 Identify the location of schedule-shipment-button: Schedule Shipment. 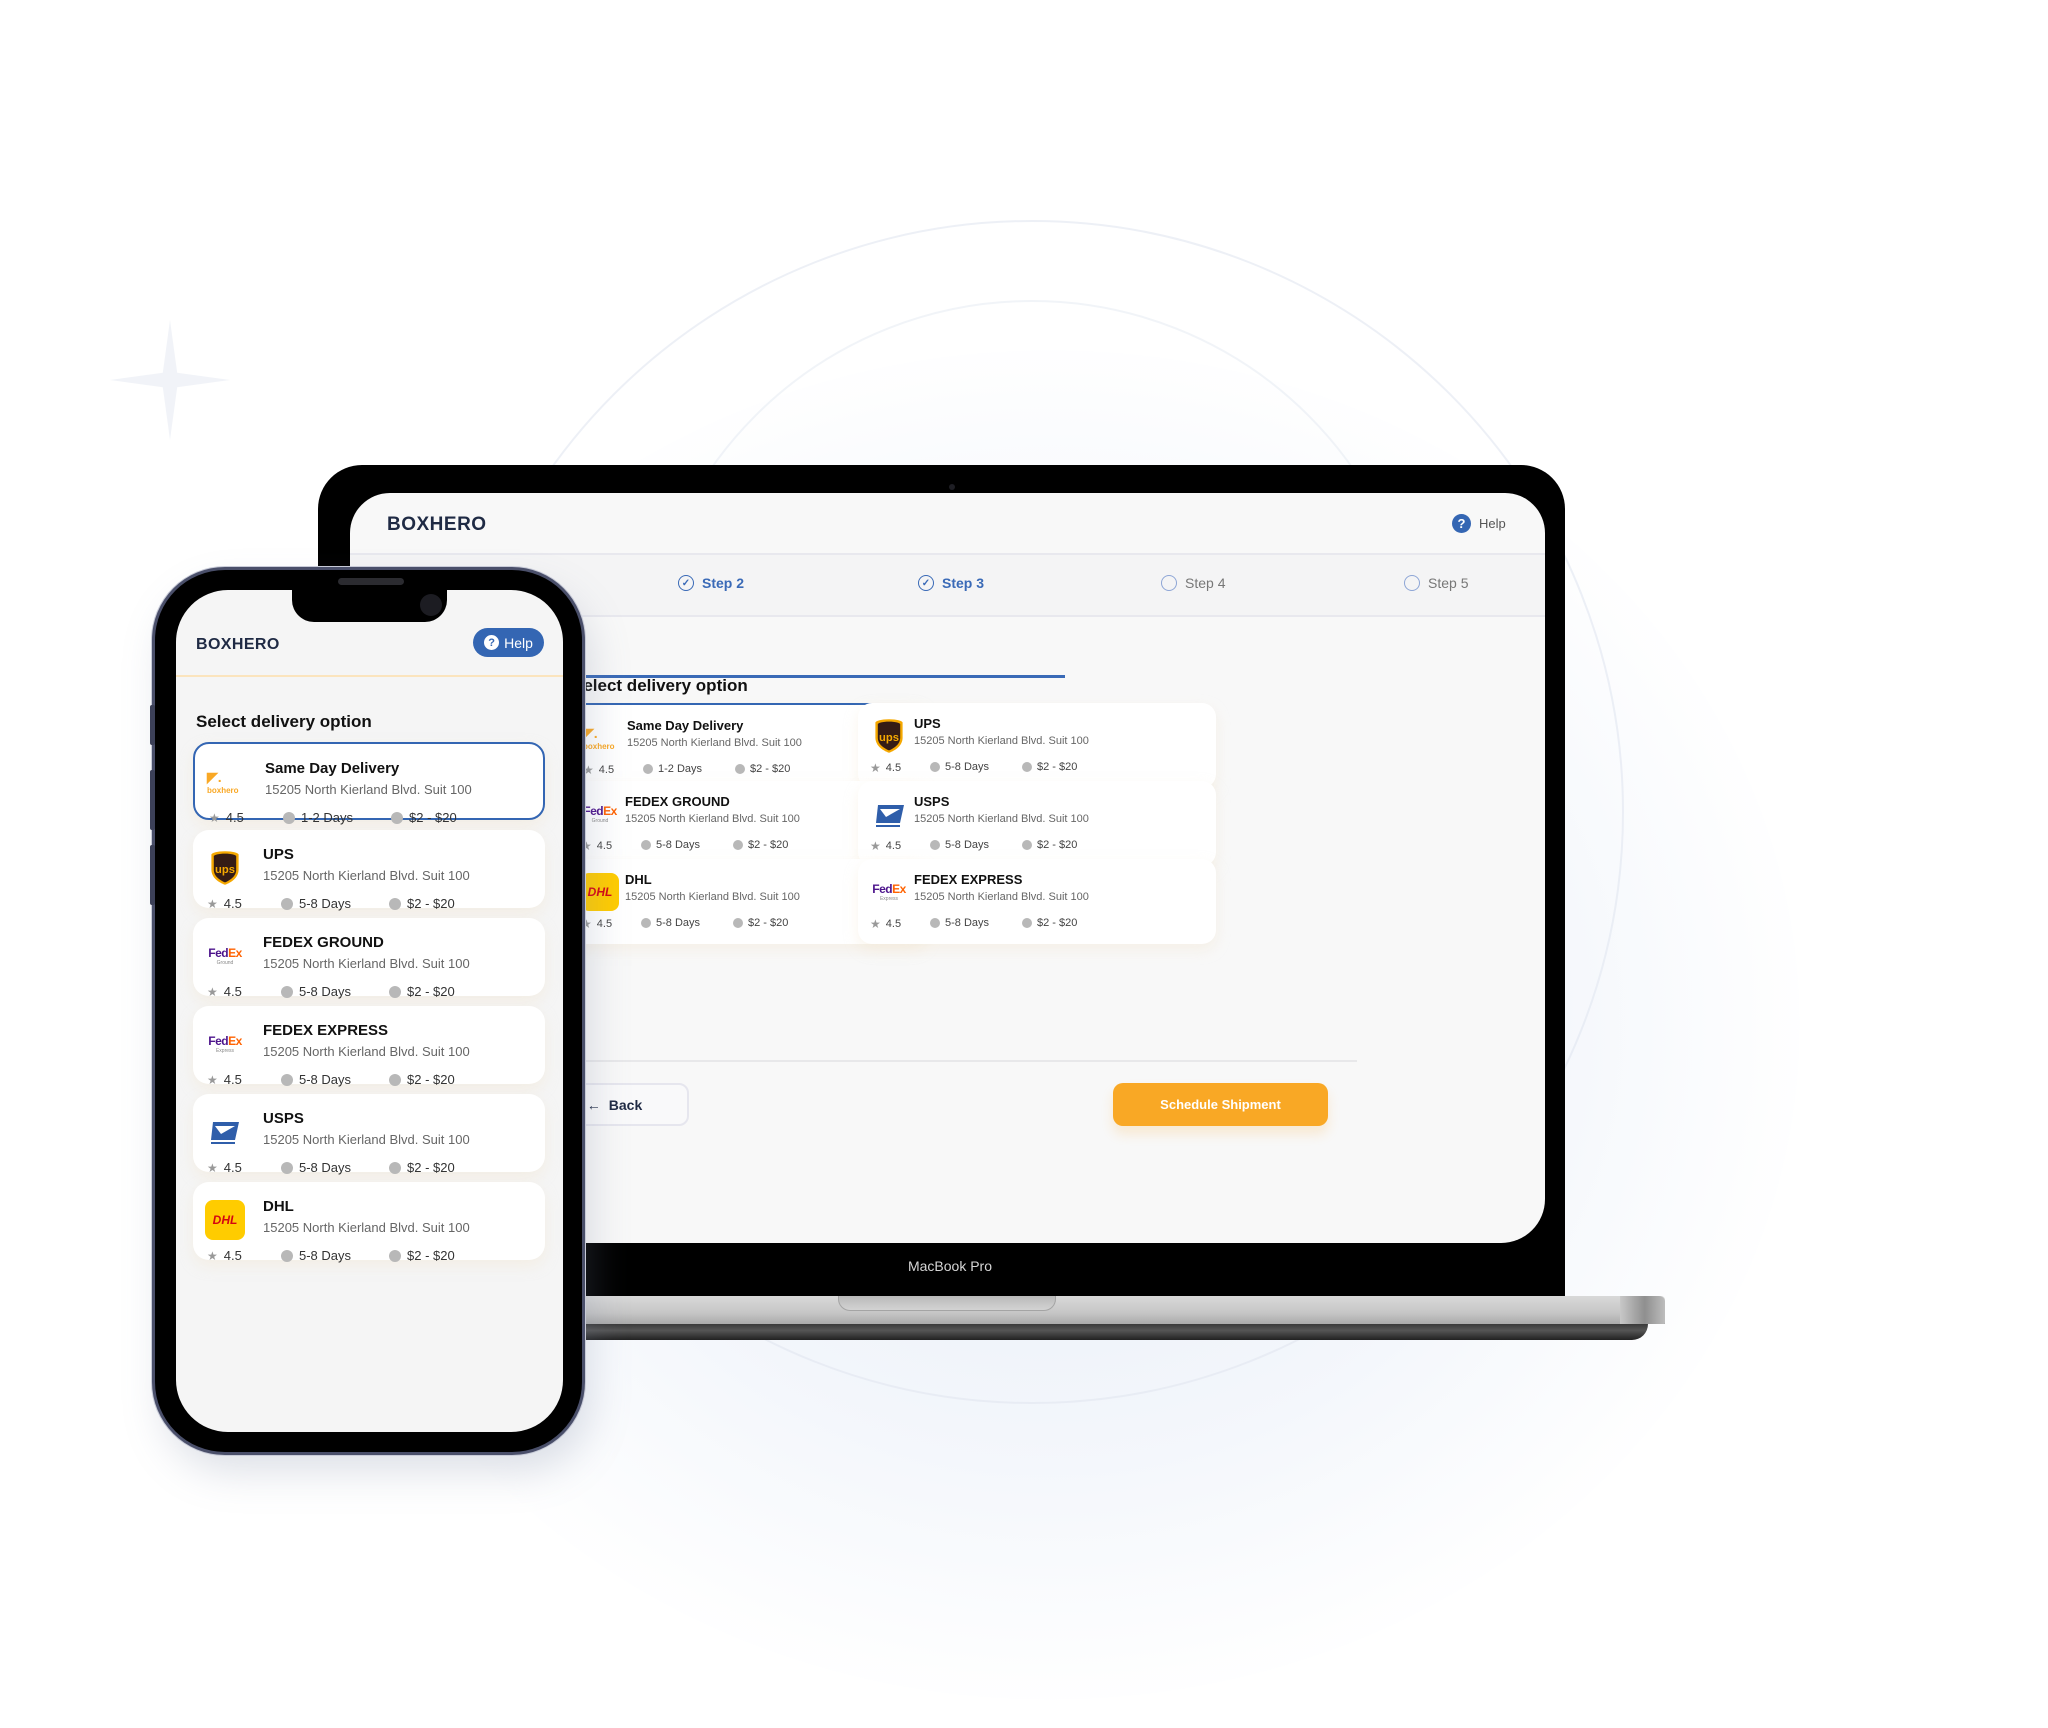
(1220, 1104).